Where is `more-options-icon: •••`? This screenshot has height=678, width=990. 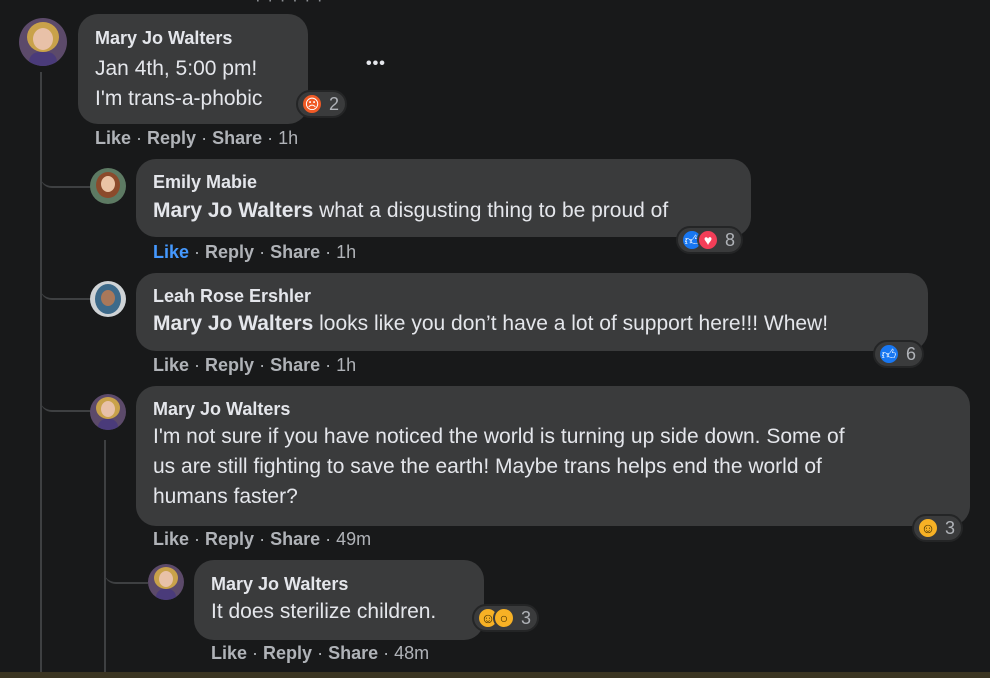
more-options-icon: ••• is located at coordinates (376, 64).